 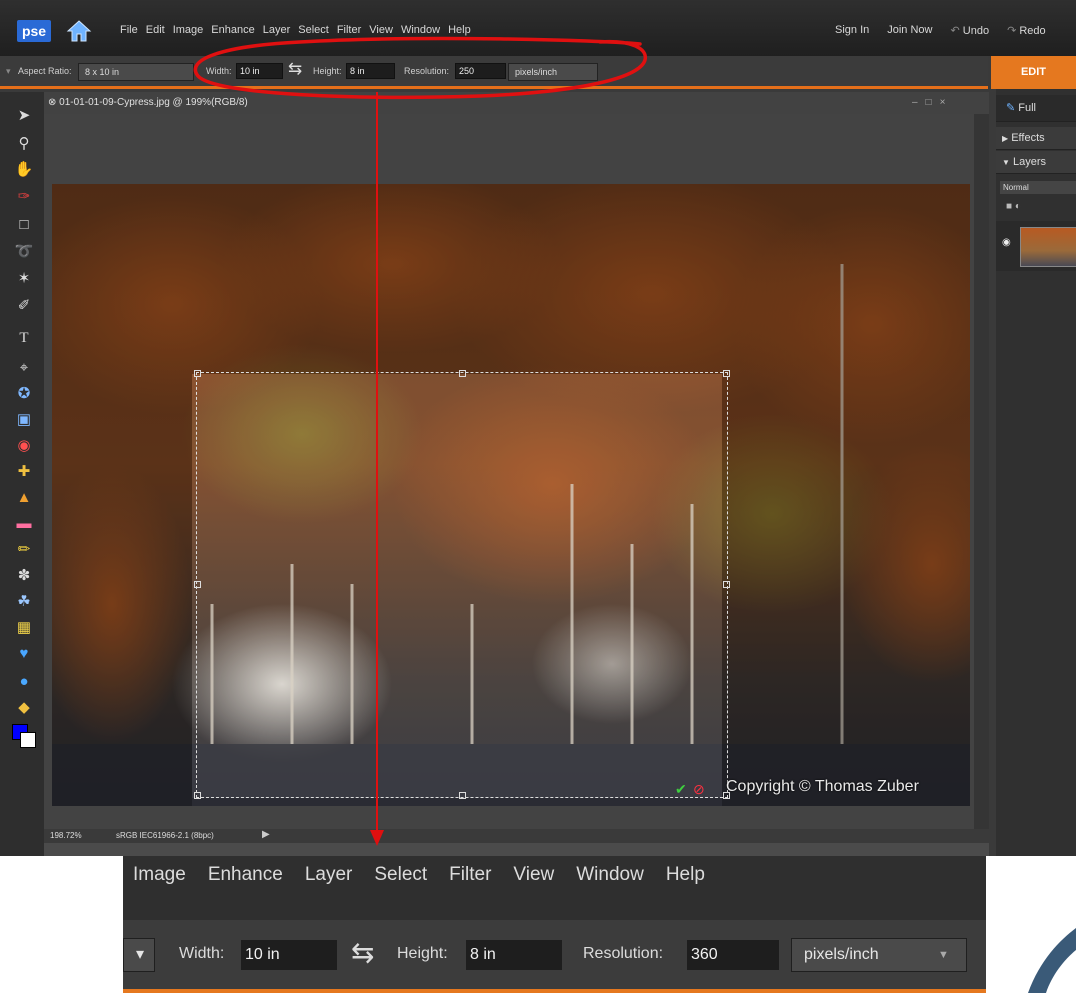 What do you see at coordinates (733, 955) in the screenshot?
I see `zoom-resolution-input: 360` at bounding box center [733, 955].